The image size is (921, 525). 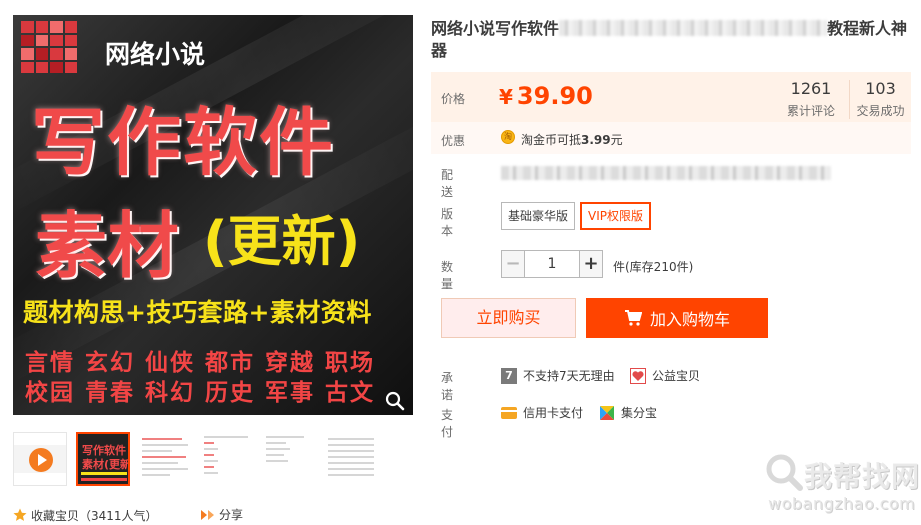 I want to click on image-headline-2: 素材, so click(x=107, y=246).